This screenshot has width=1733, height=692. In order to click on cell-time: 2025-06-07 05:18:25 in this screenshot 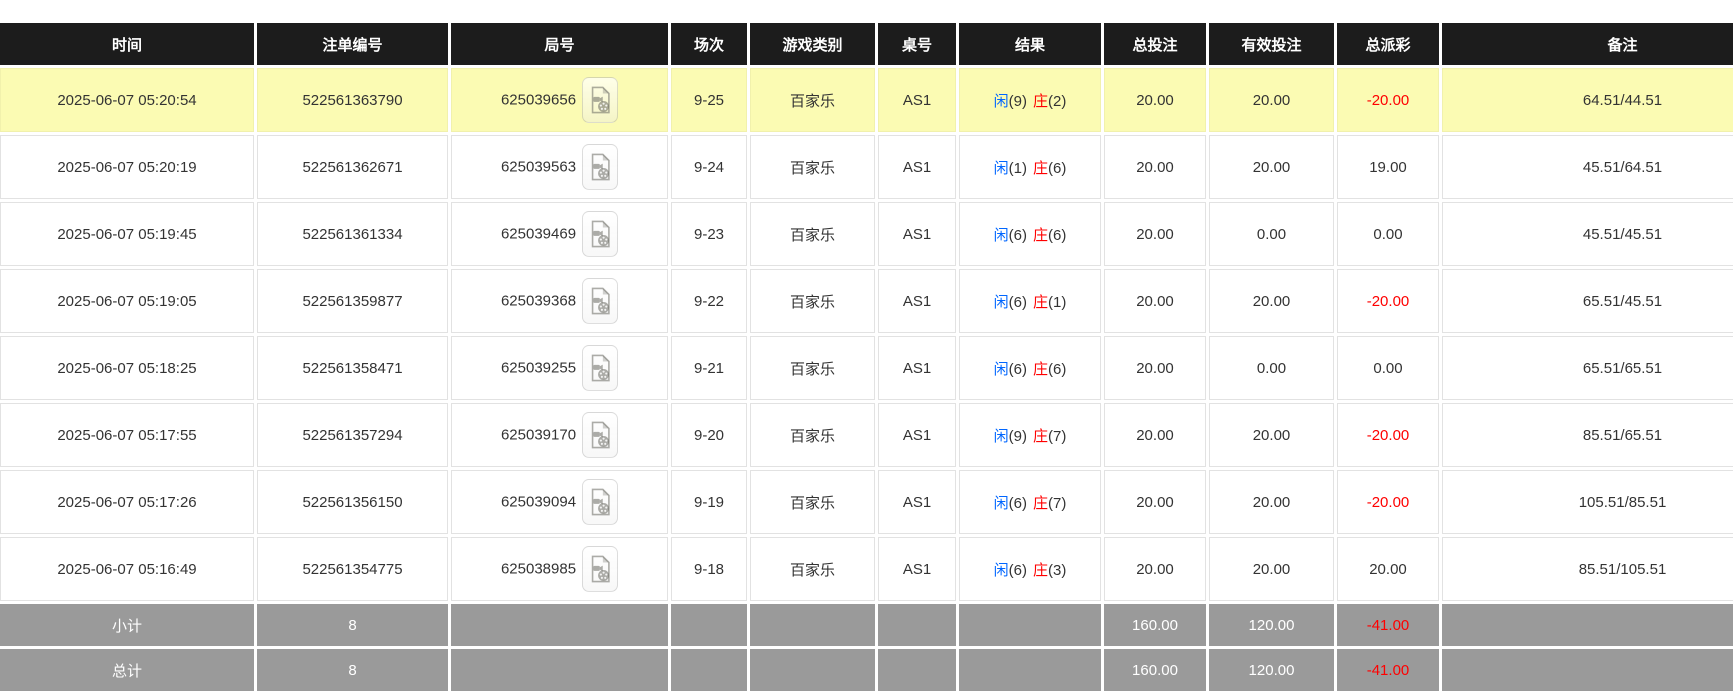, I will do `click(127, 368)`.